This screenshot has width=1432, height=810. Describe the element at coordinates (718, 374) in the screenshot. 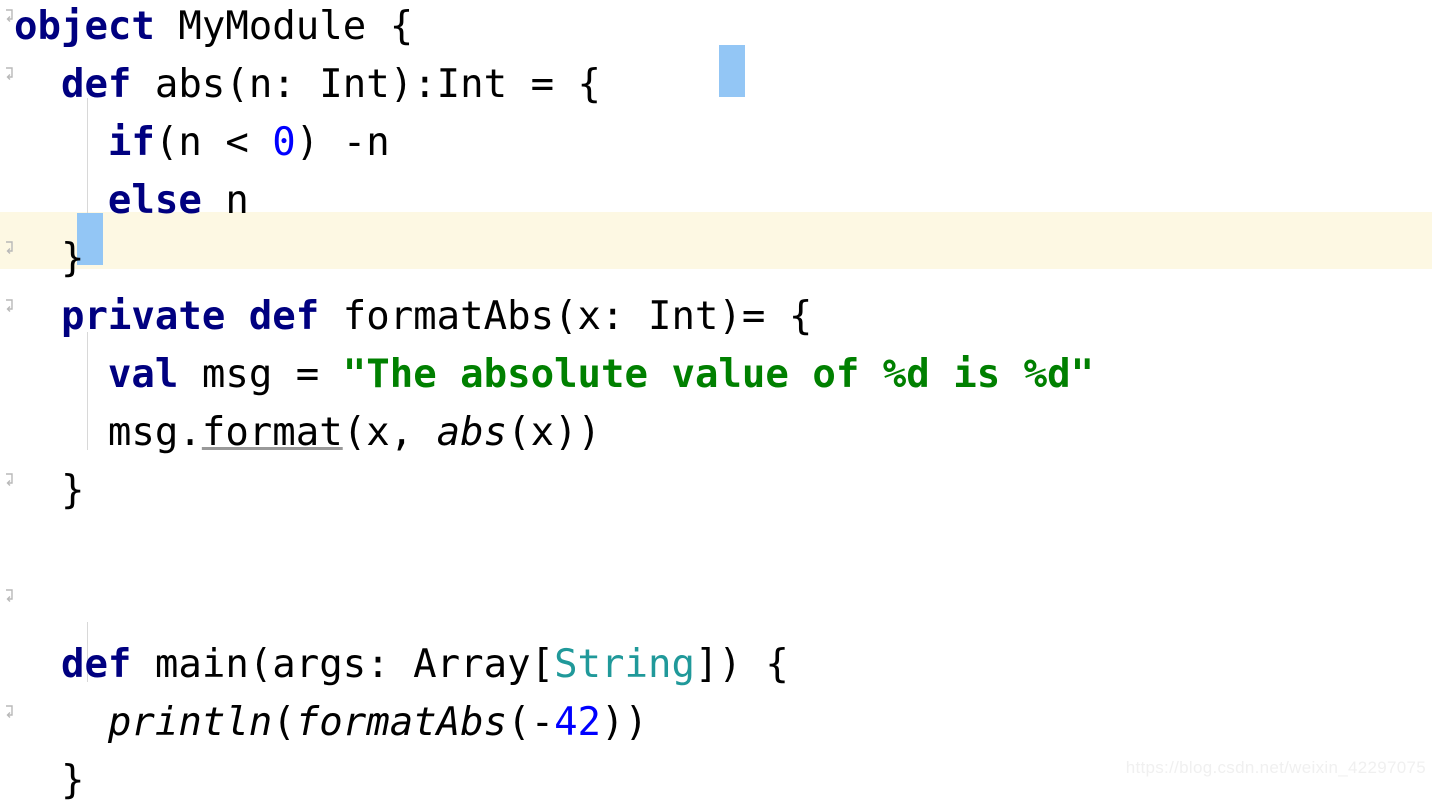

I see `code-token: "The absolute value of %d is %d"` at that location.